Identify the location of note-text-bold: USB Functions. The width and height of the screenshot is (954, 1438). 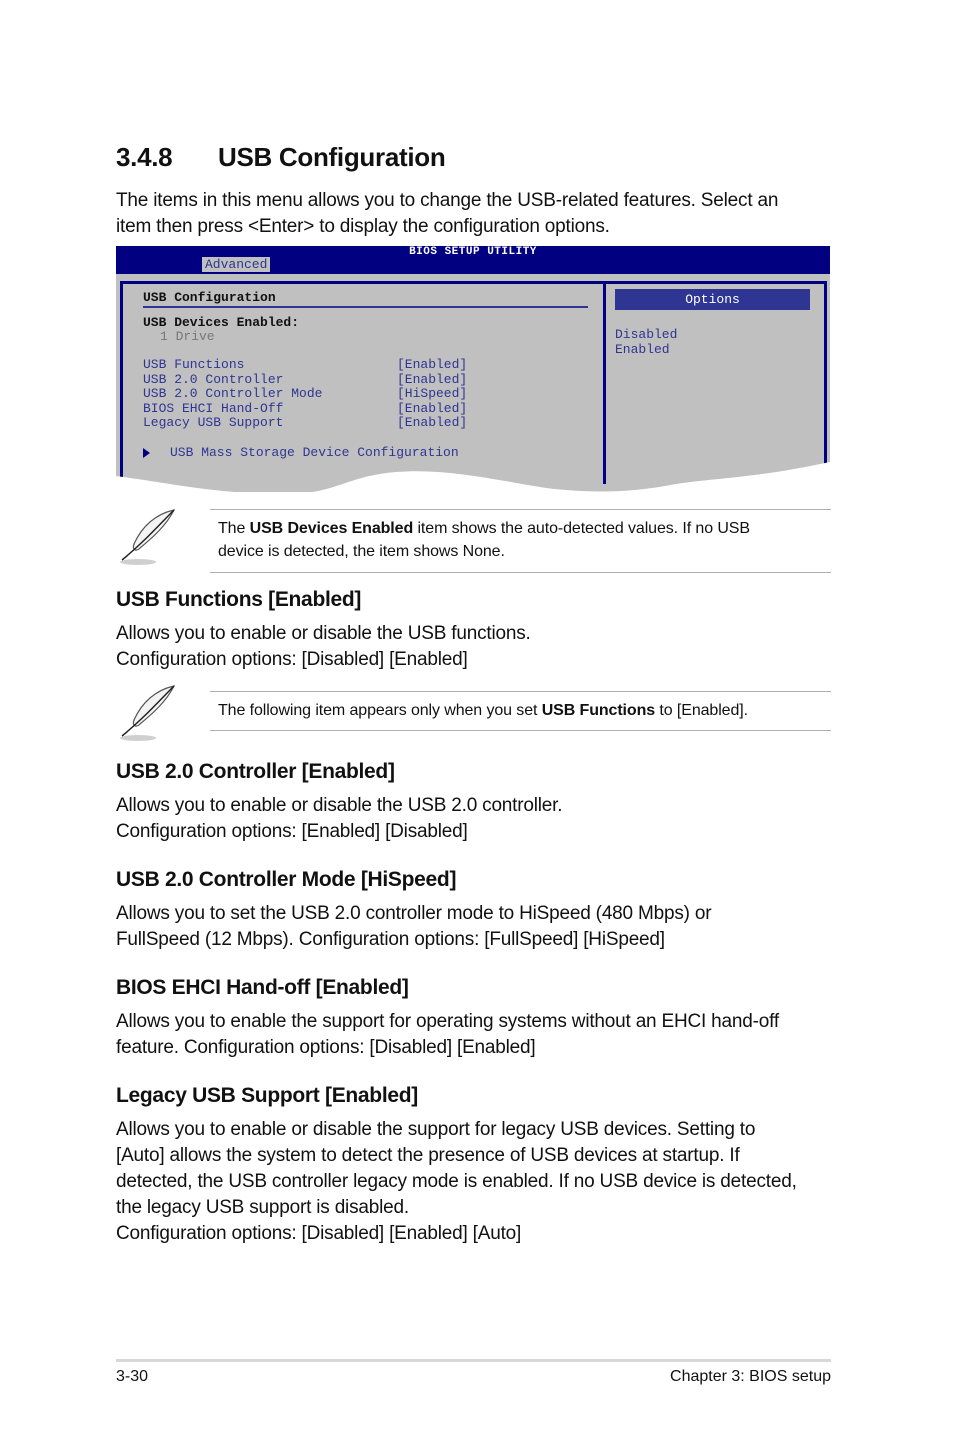
(598, 710).